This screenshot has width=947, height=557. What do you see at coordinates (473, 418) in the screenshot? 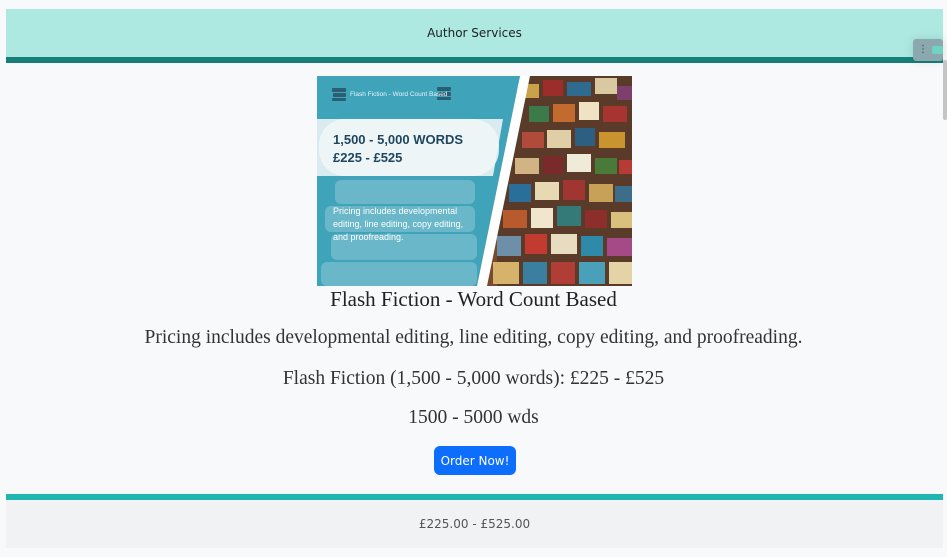
I see `product-word-range: 1500 - 5000 wds` at bounding box center [473, 418].